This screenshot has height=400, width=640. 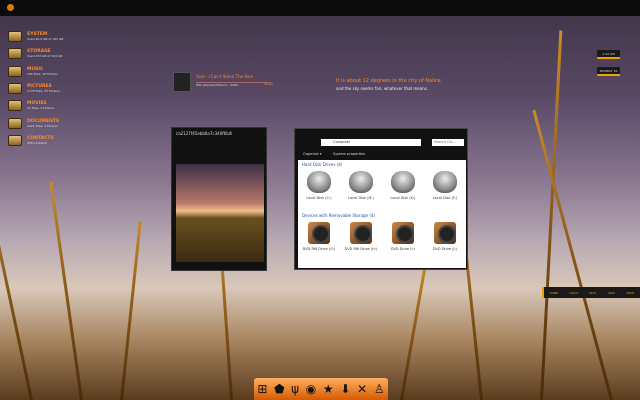 I want to click on storage-icon, so click(x=15, y=54).